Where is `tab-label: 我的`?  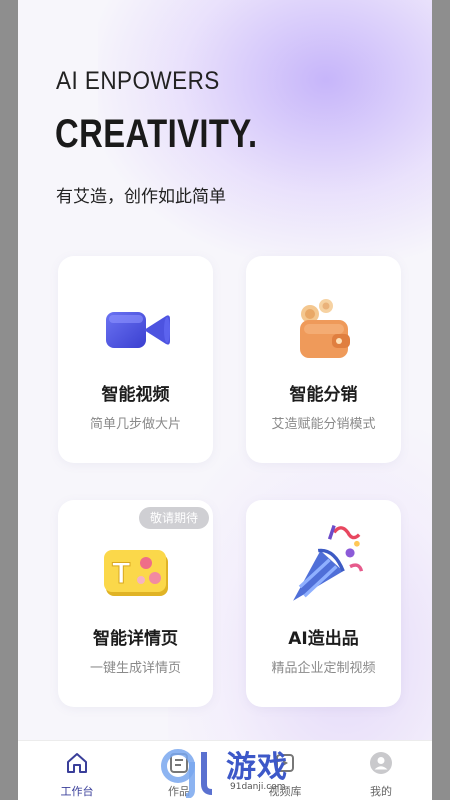
tab-label: 我的 is located at coordinates (381, 791).